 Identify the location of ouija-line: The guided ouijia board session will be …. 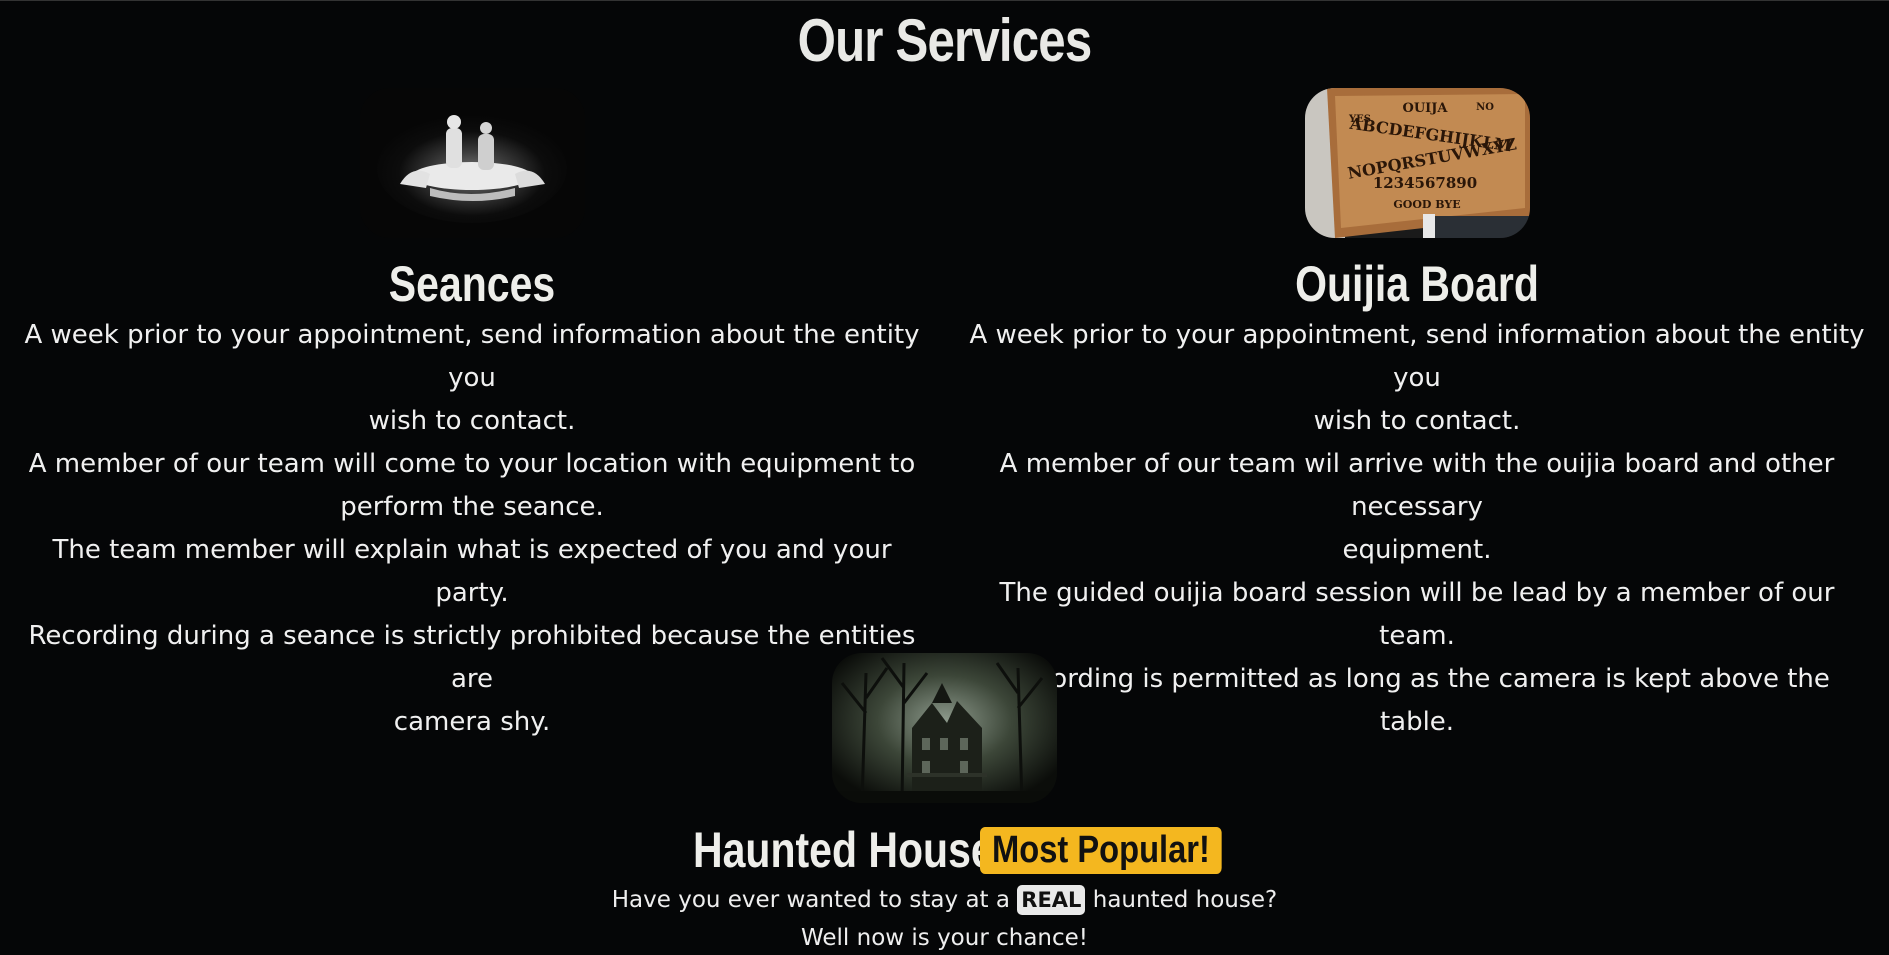
(1417, 614).